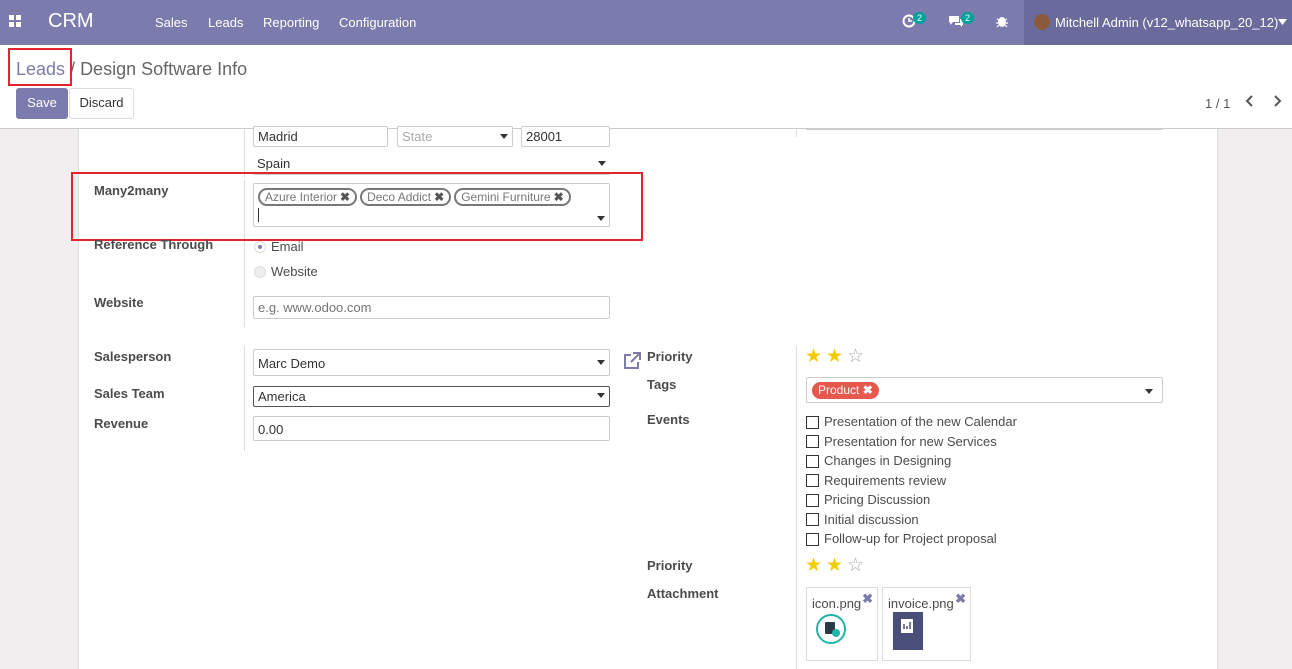 This screenshot has height=669, width=1292. What do you see at coordinates (260, 272) in the screenshot?
I see `radio-website` at bounding box center [260, 272].